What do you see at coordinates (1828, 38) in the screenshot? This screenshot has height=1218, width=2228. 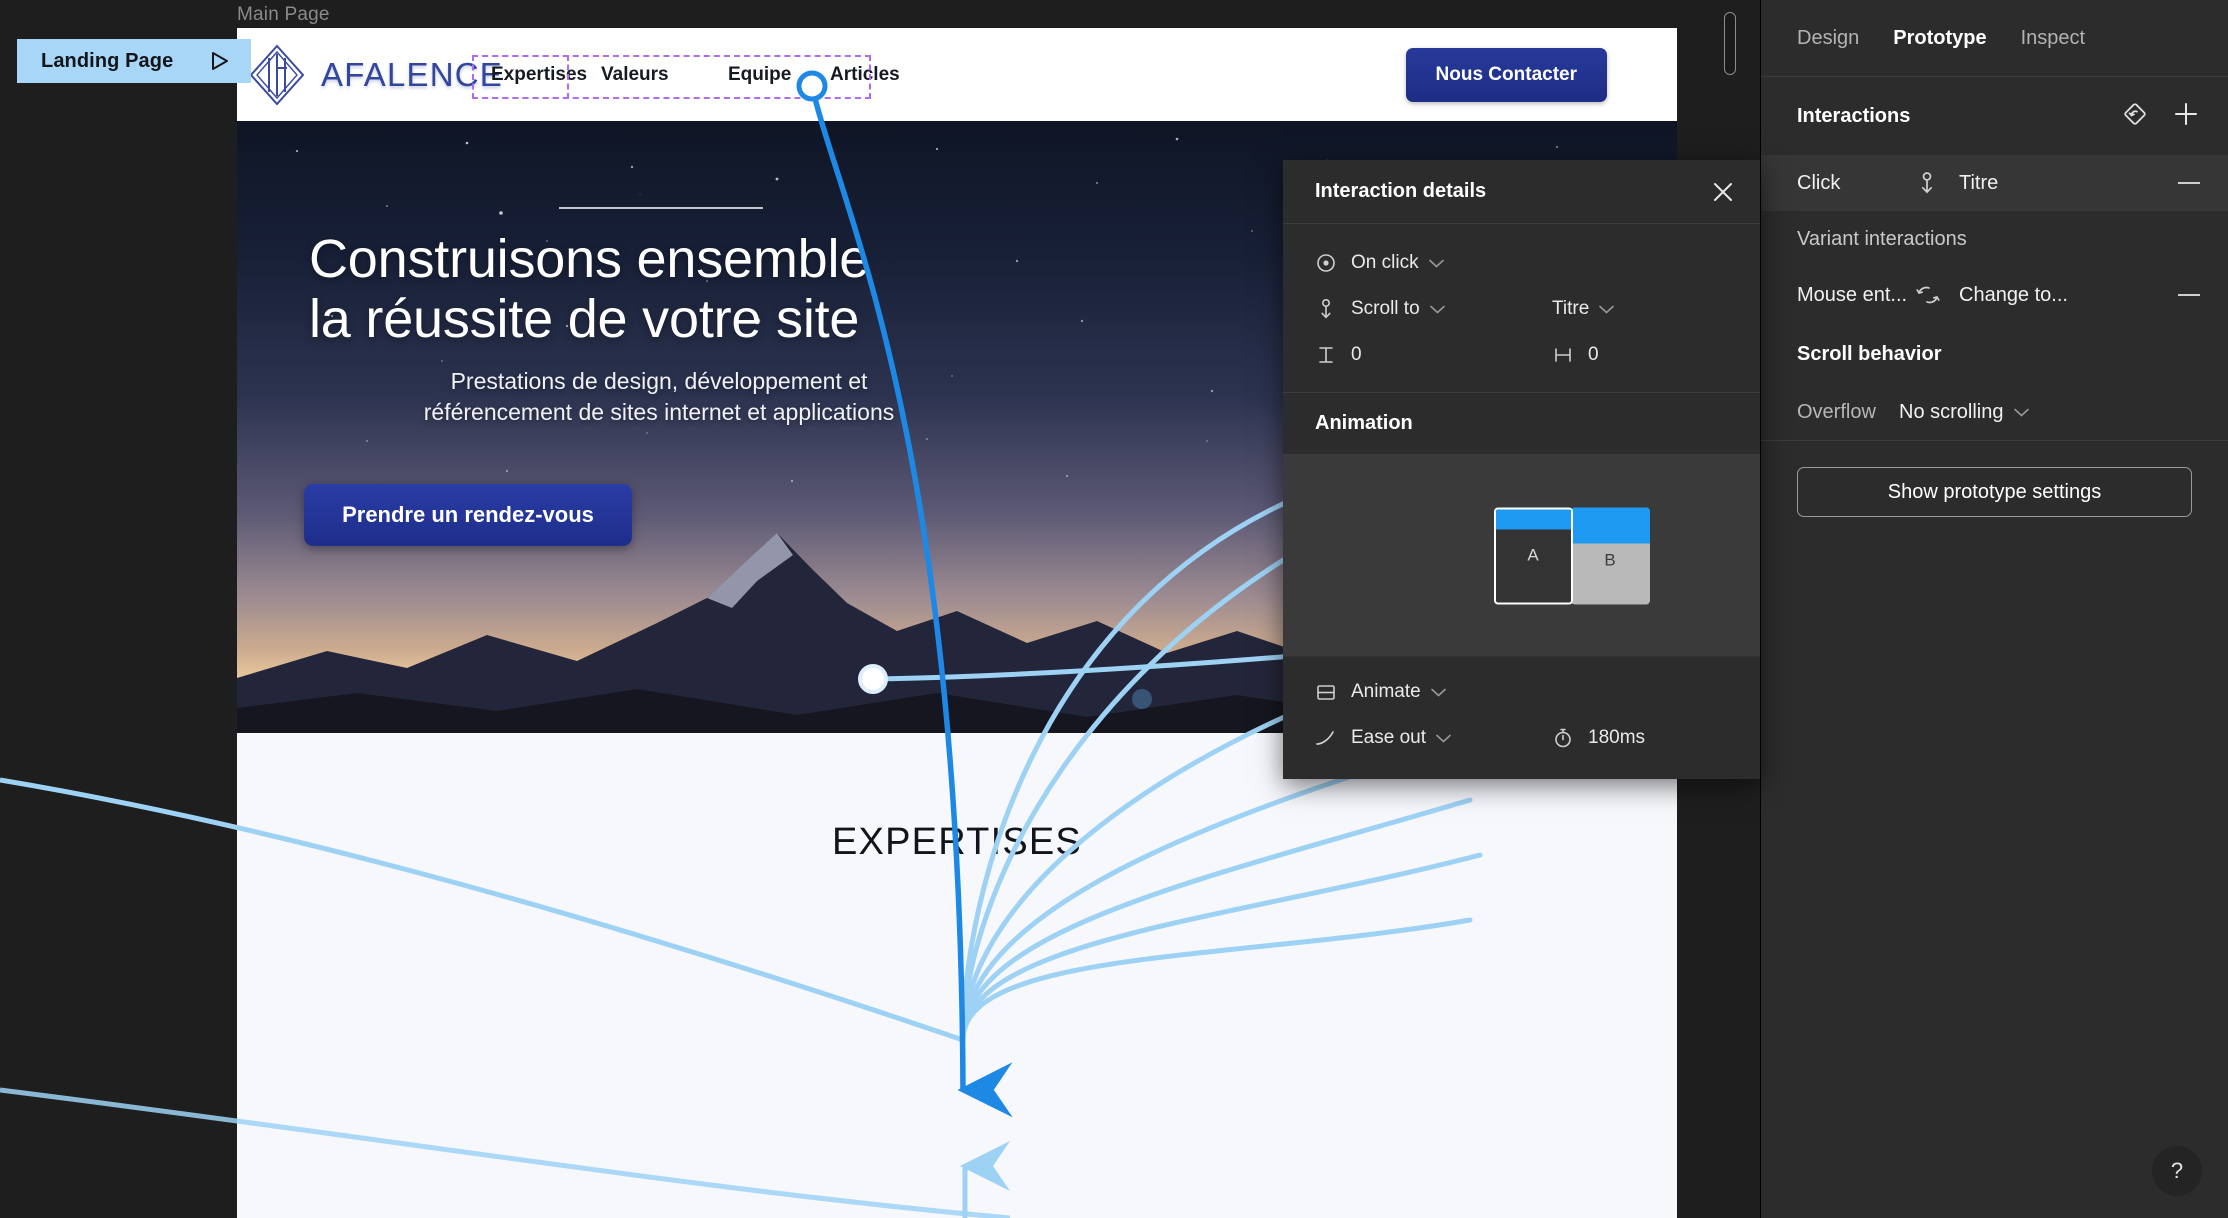 I see `tab-design: Design` at bounding box center [1828, 38].